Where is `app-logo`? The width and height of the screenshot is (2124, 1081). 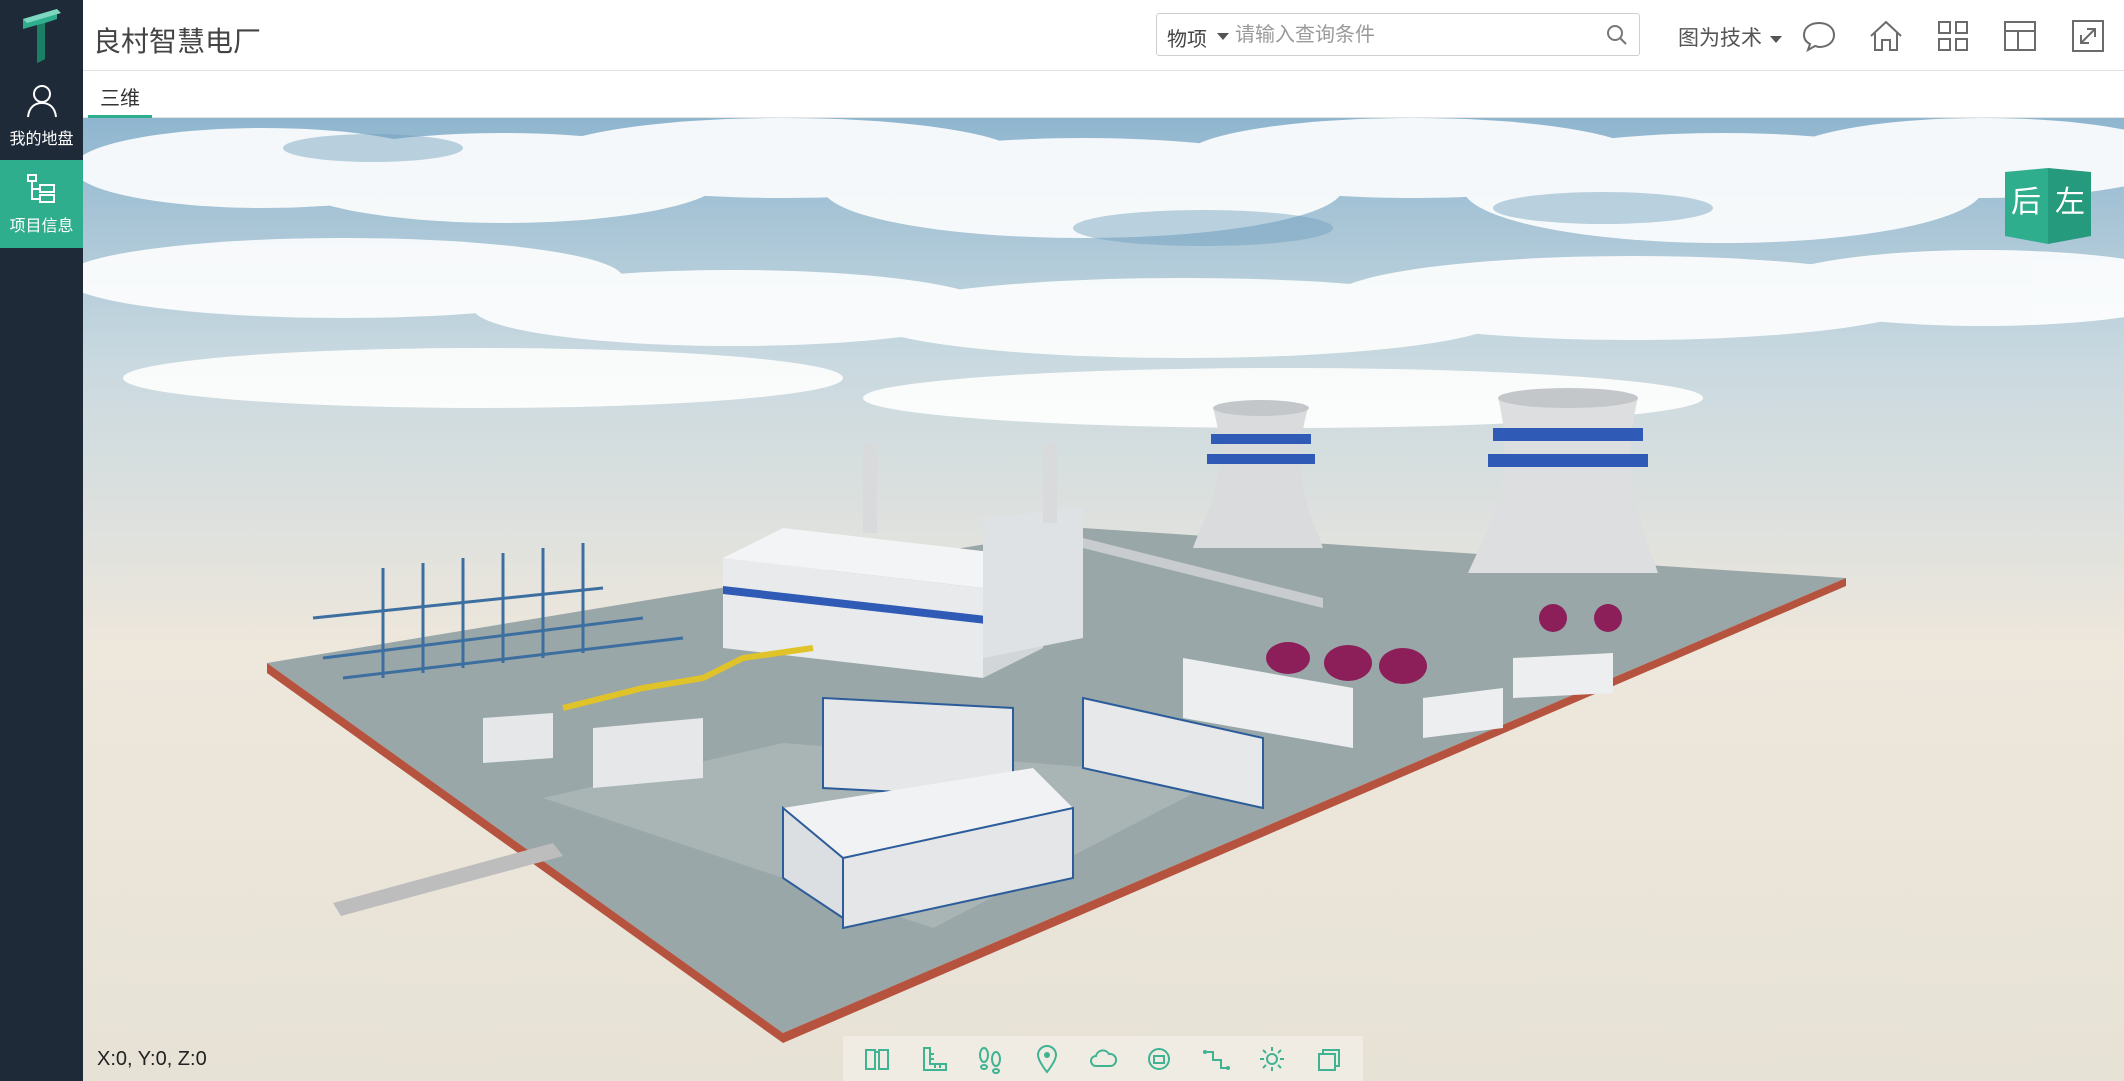 app-logo is located at coordinates (41, 35).